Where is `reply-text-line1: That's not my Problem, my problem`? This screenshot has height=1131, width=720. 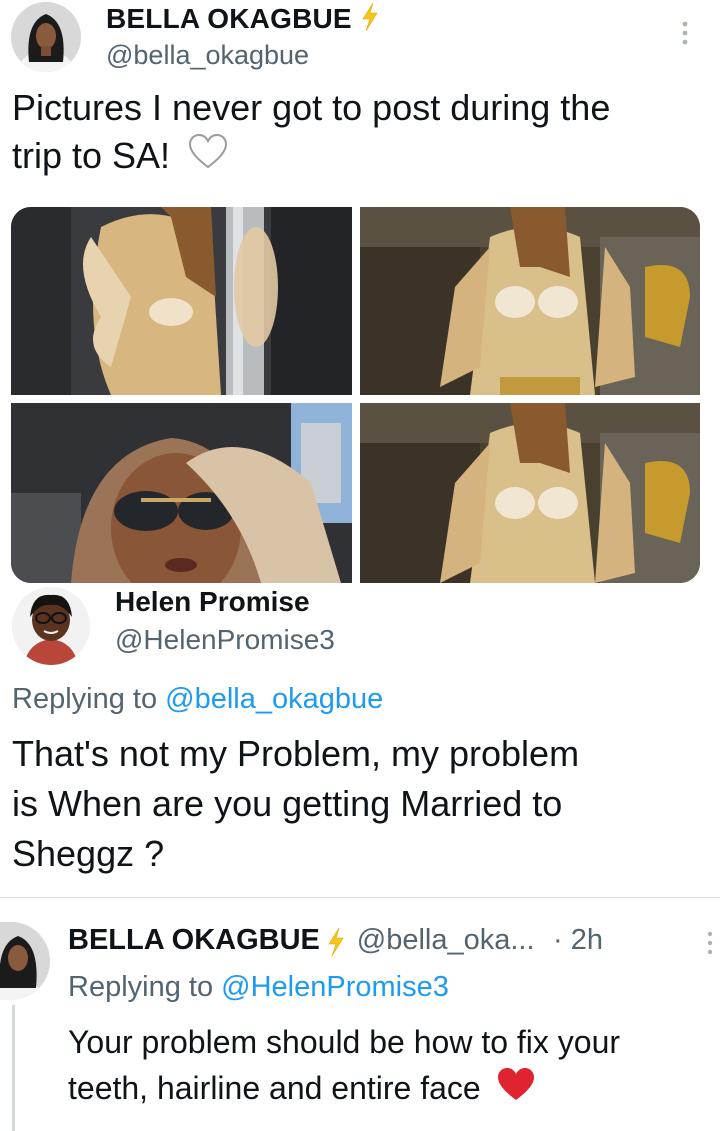 reply-text-line1: That's not my Problem, my problem is located at coordinates (296, 753).